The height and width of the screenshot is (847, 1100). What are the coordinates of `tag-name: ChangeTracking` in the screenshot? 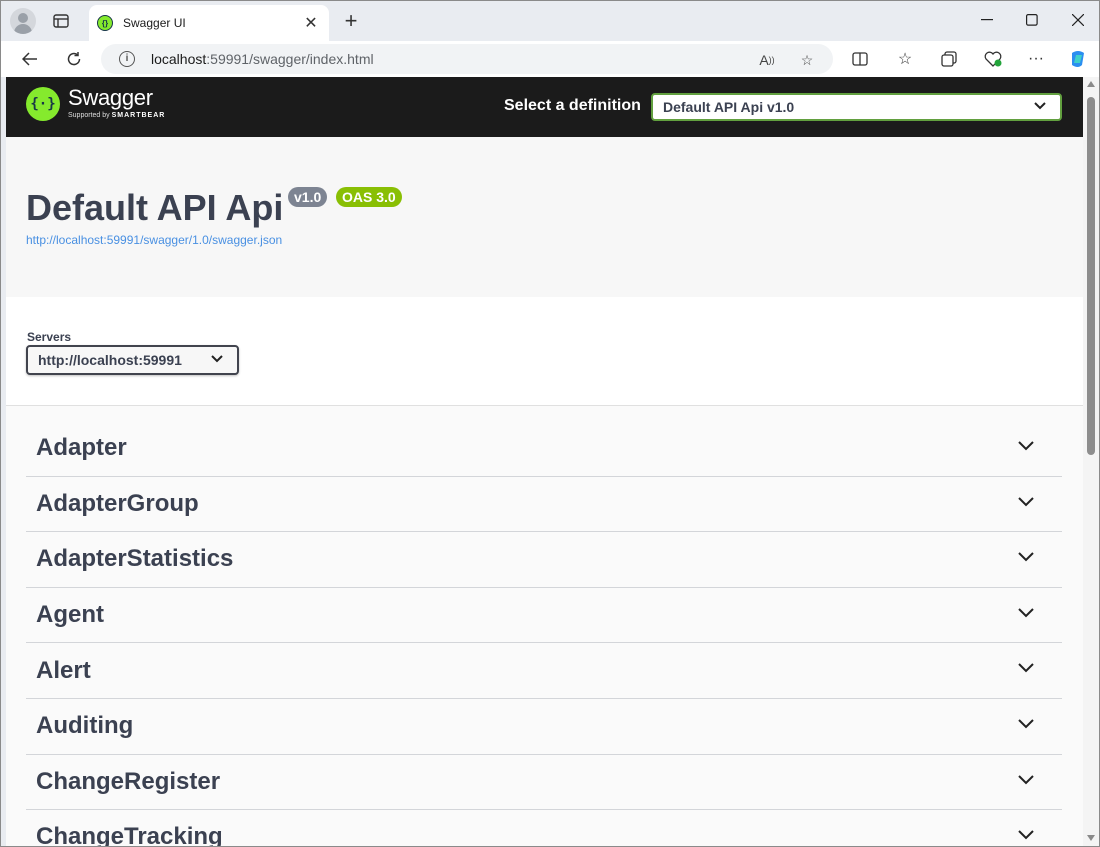 It's located at (129, 835).